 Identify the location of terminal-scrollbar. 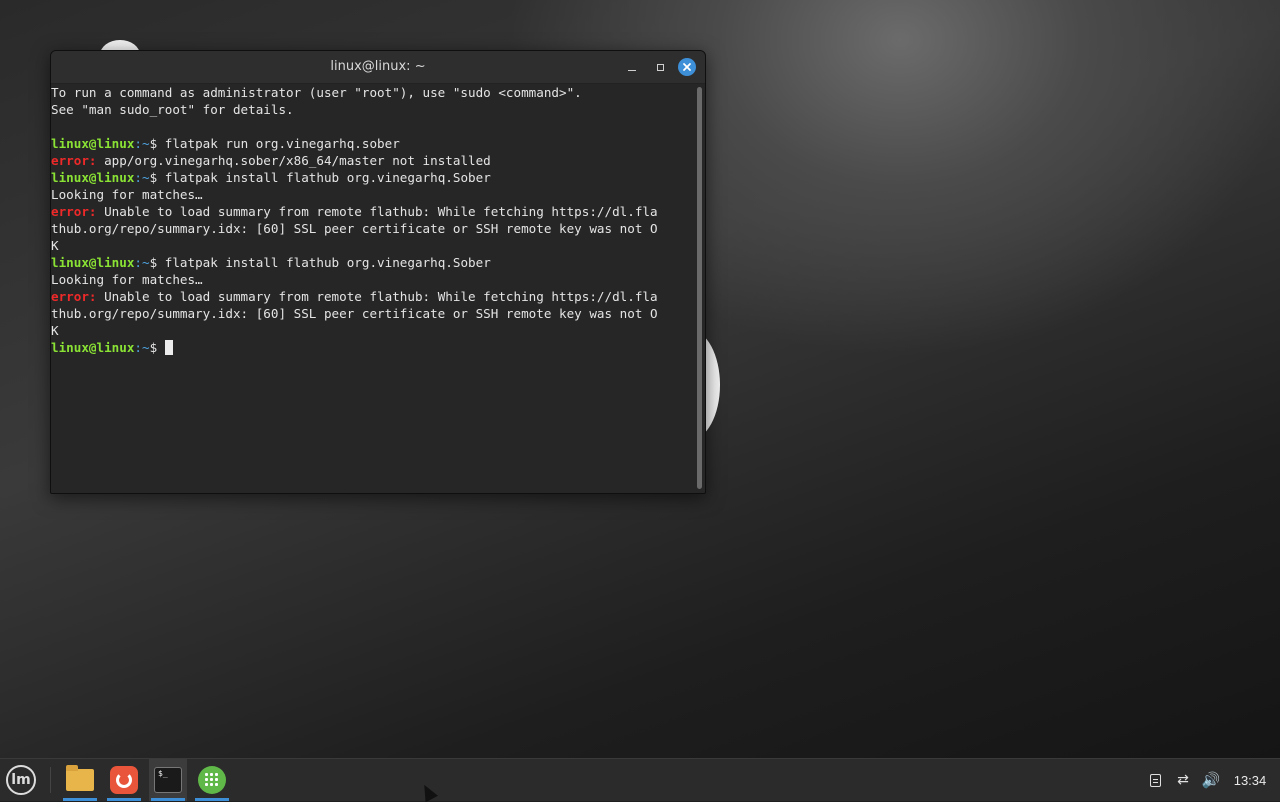
(699, 288).